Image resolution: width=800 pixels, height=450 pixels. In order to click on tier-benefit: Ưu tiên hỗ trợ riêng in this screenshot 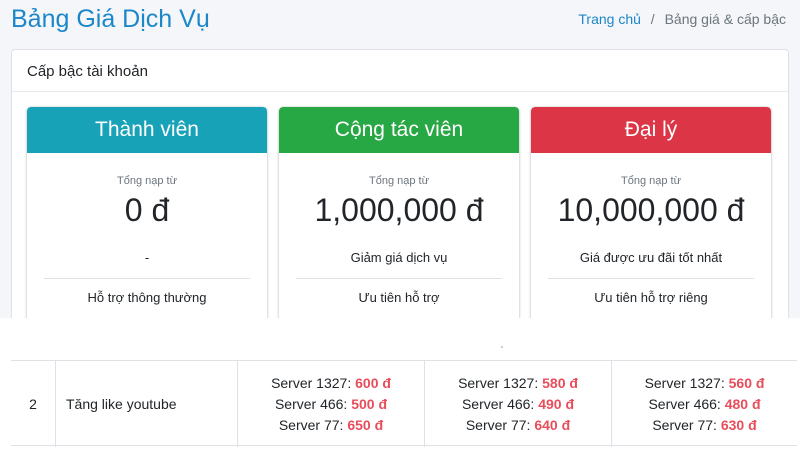, I will do `click(651, 297)`.